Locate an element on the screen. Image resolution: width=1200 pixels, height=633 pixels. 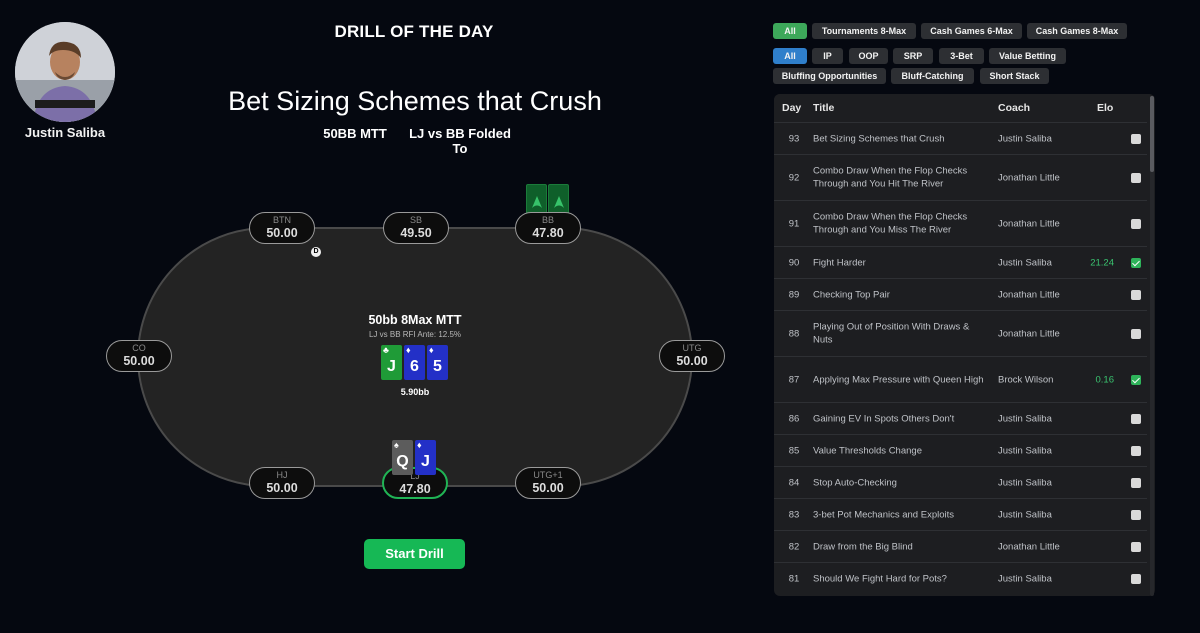
seat-position: UTG+1 is located at coordinates (548, 475).